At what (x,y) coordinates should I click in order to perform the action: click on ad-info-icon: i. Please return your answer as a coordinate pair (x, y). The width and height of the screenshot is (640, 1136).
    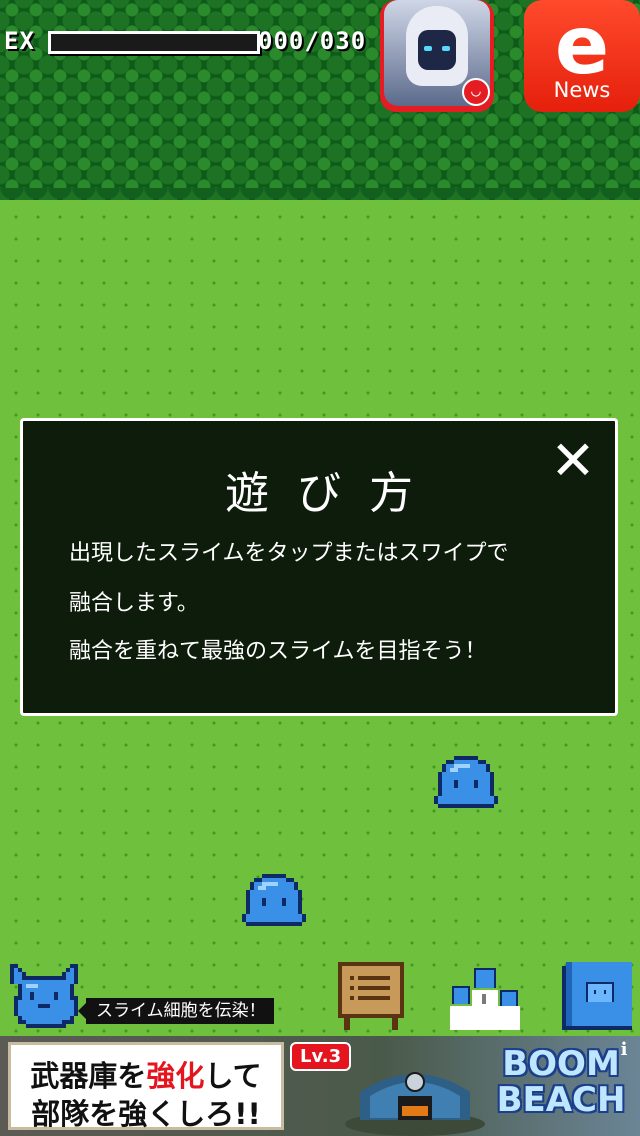
    Looking at the image, I should click on (624, 1050).